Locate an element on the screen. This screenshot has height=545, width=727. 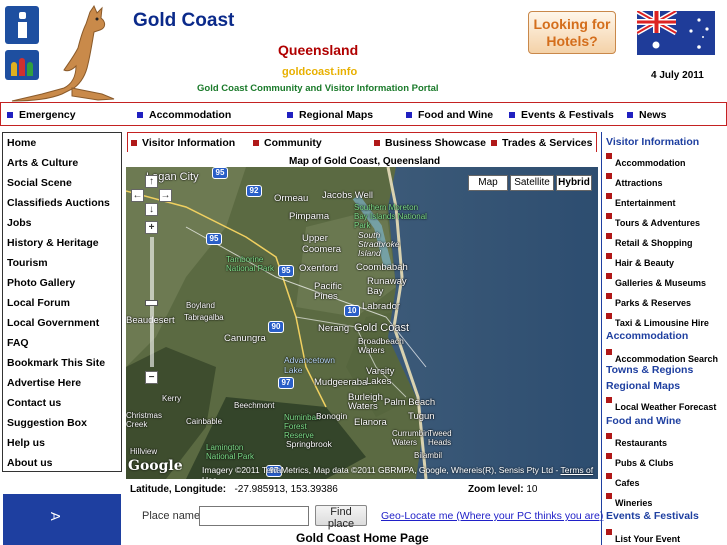
place-name-input is located at coordinates (254, 516).